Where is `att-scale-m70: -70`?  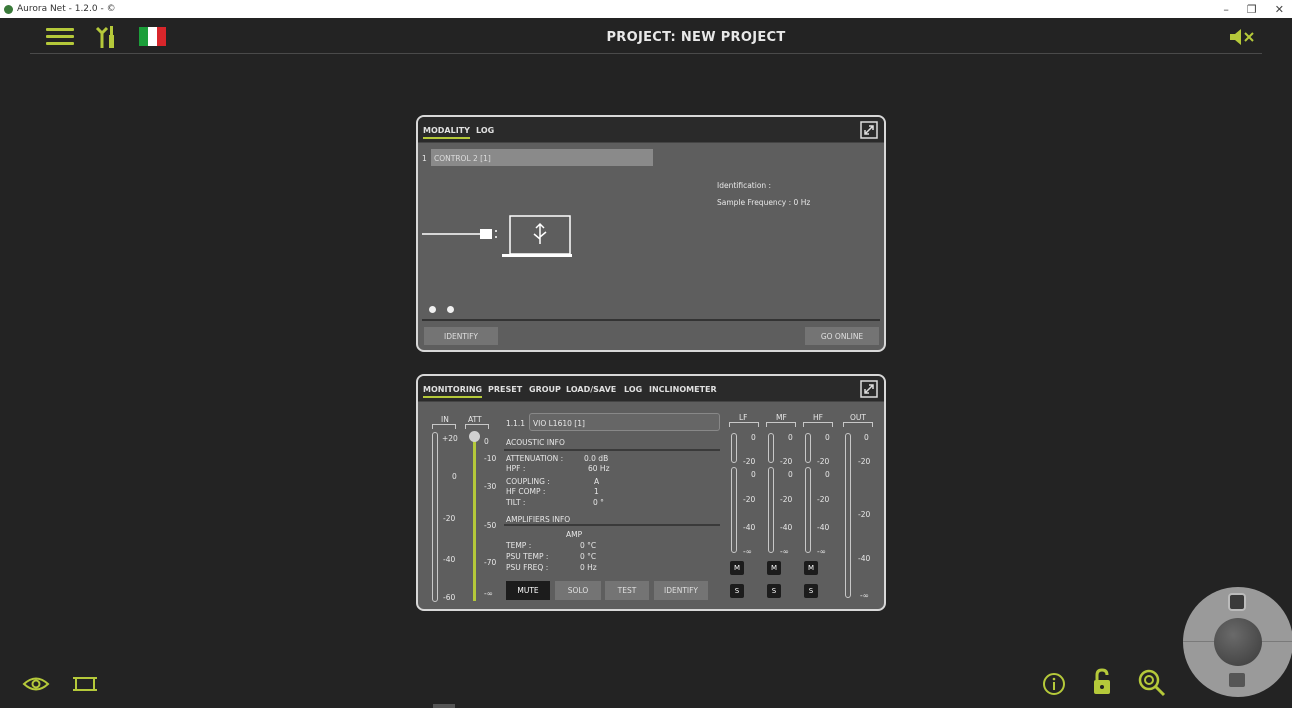 att-scale-m70: -70 is located at coordinates (490, 562).